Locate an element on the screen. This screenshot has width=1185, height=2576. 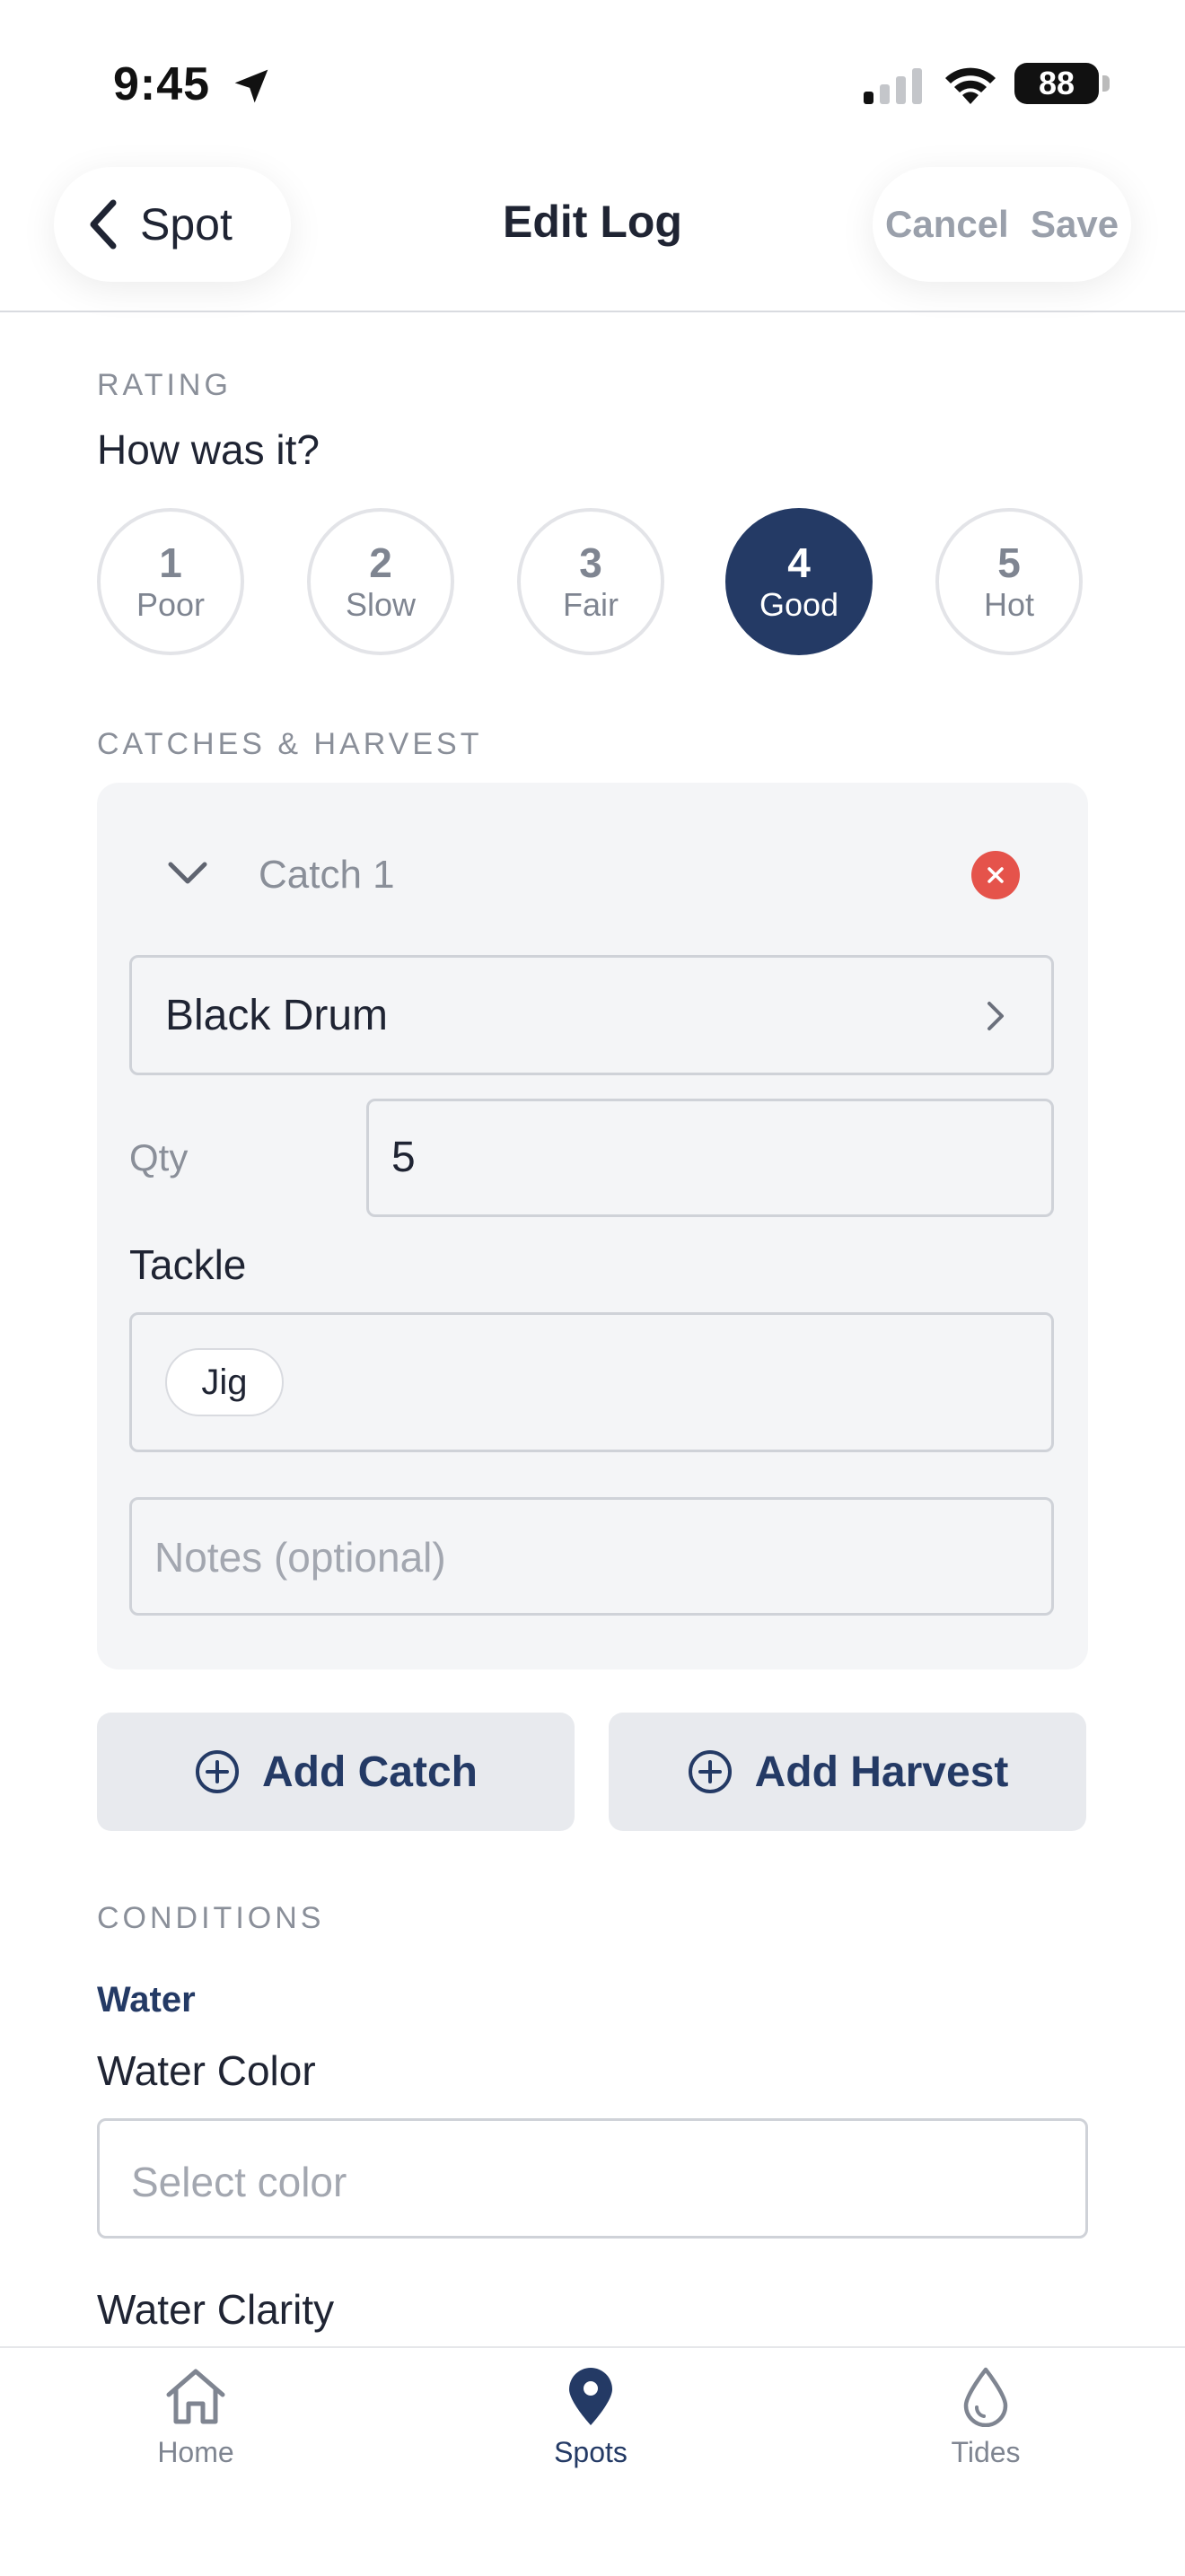
add-catch-button: Add Catch is located at coordinates (336, 1772).